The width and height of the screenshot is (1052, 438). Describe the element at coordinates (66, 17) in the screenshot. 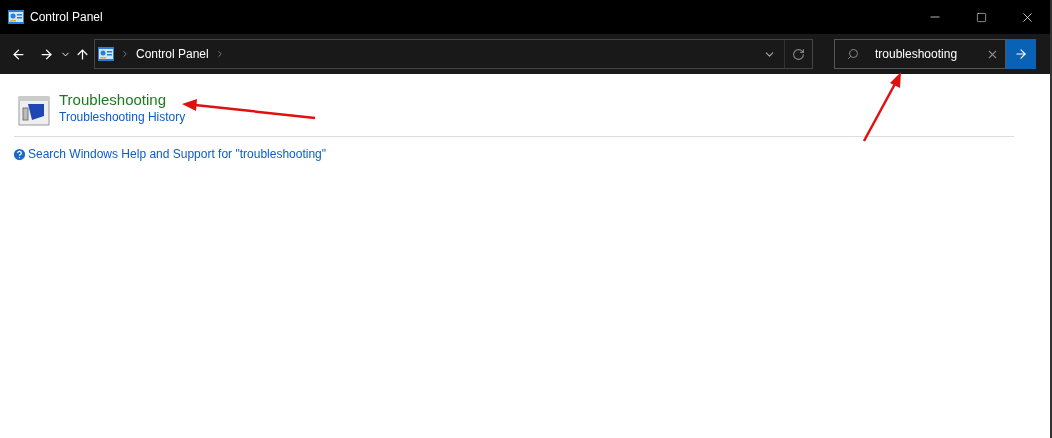

I see `window-title: Control Panel` at that location.